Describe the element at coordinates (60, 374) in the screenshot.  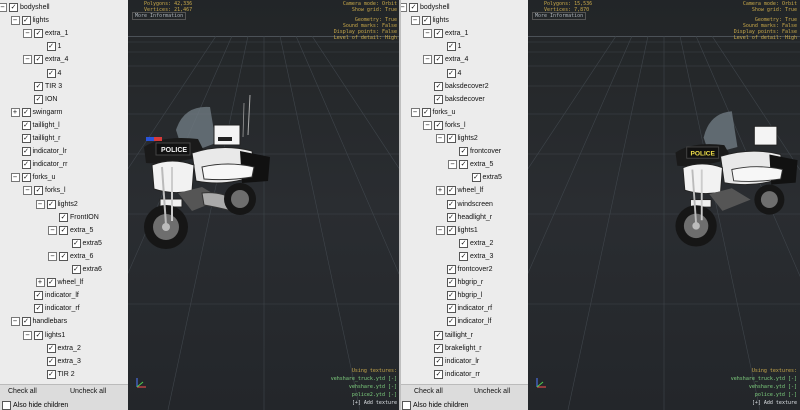
I see `tree-node: ✓ TIR 2` at that location.